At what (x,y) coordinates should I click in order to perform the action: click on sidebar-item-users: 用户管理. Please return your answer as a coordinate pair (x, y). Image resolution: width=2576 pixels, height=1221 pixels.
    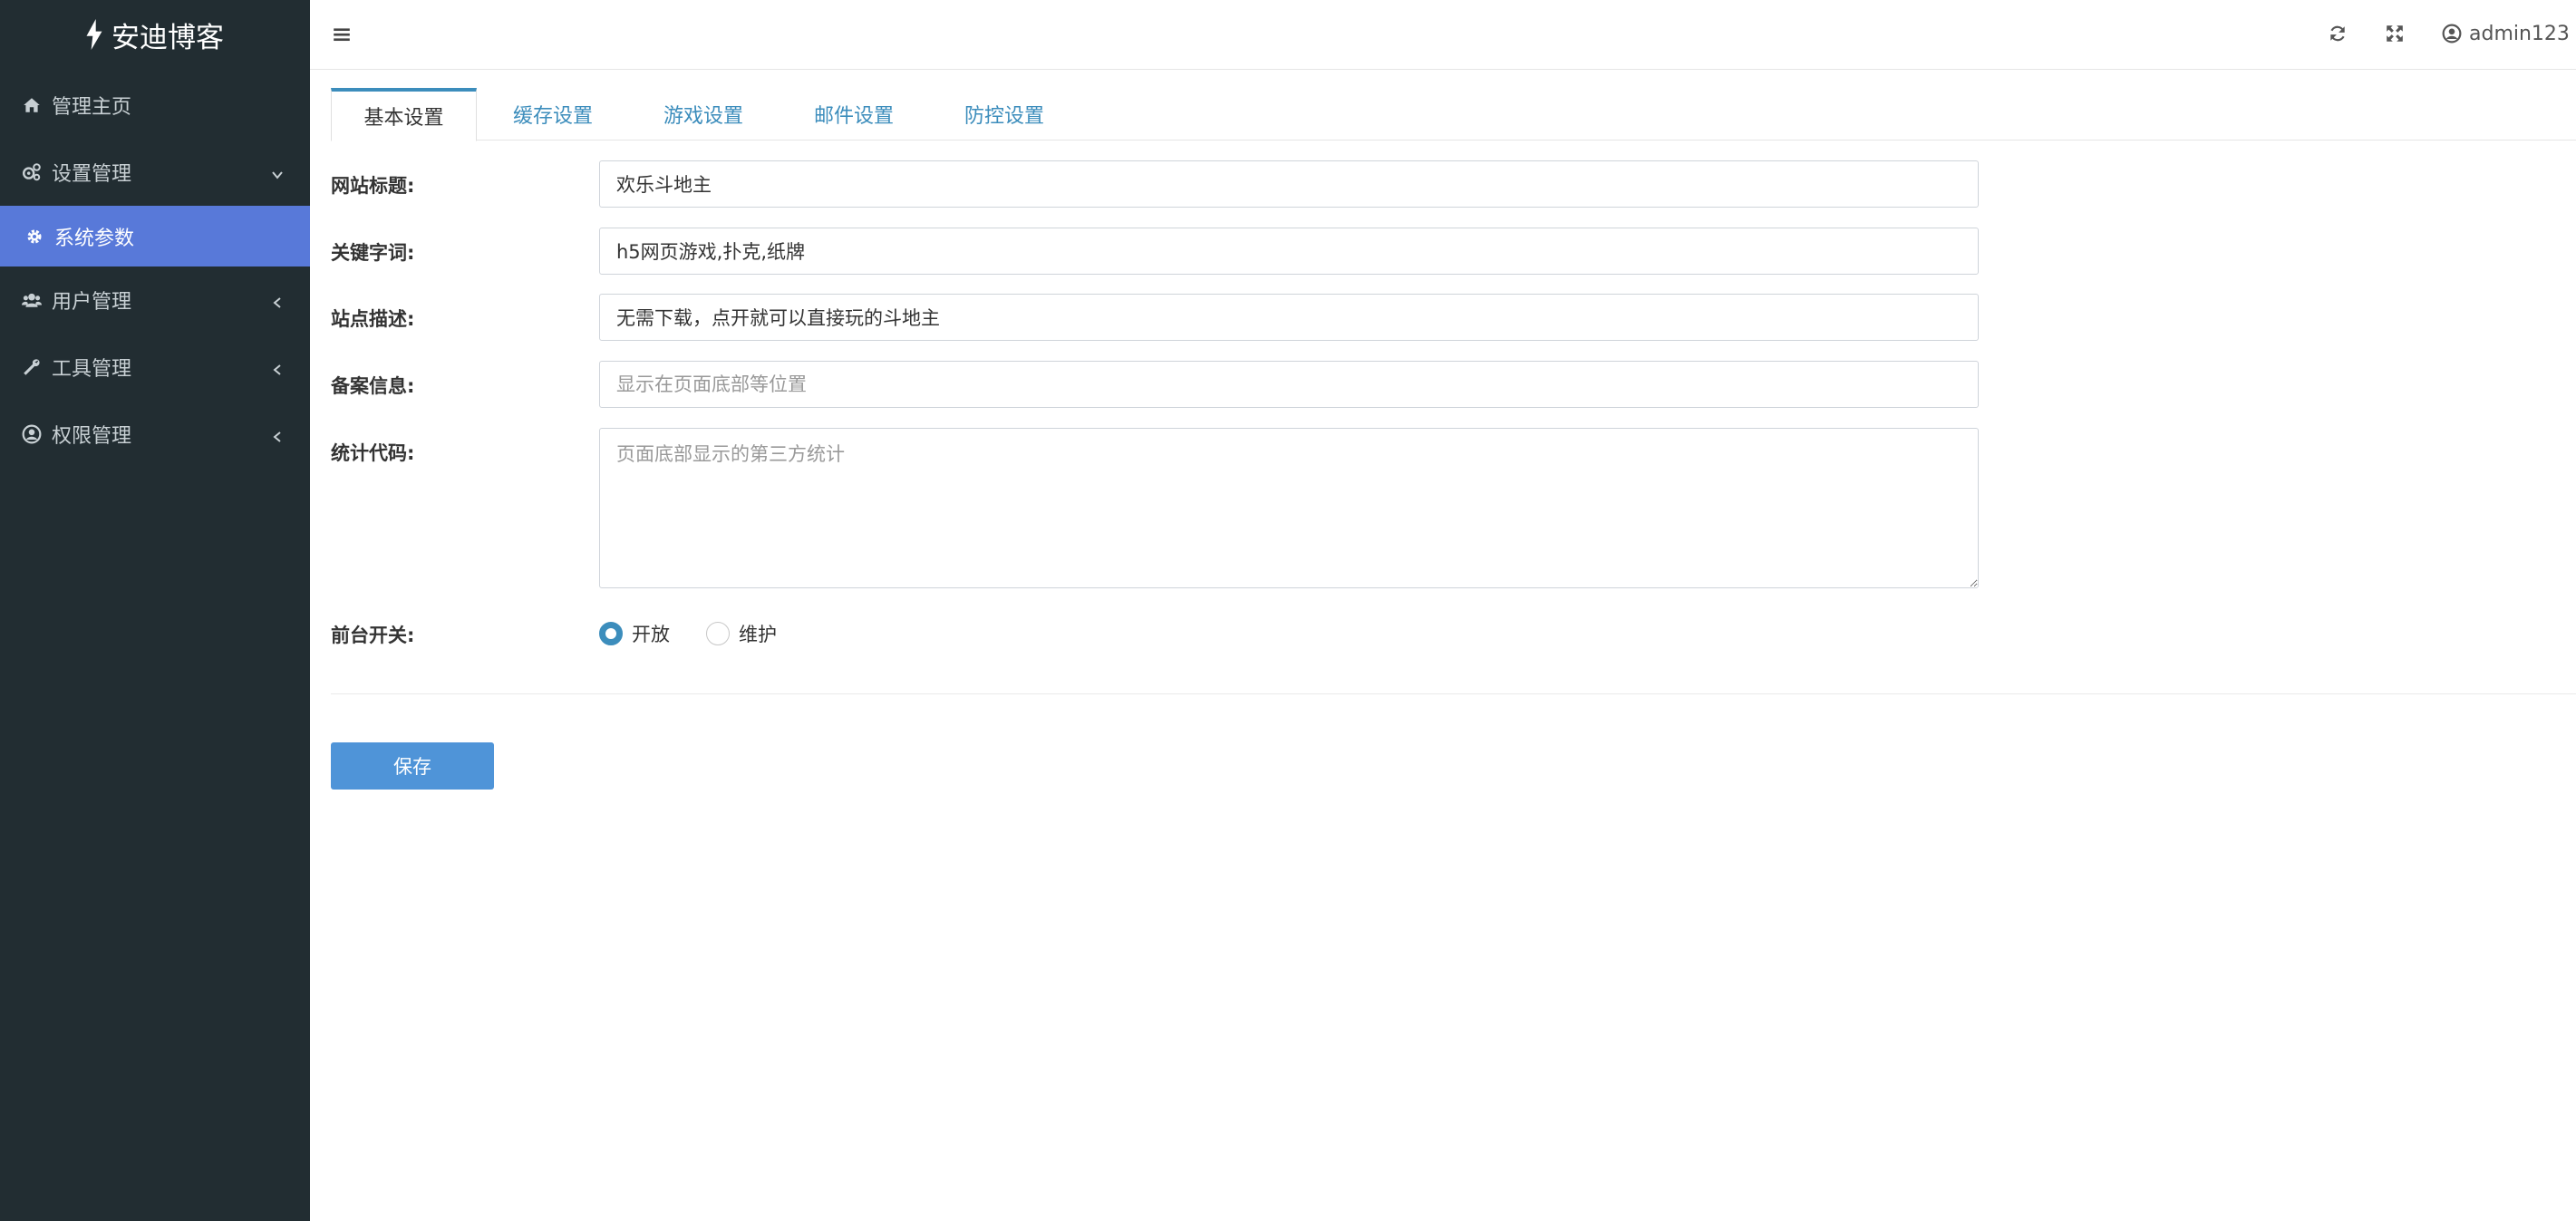
    Looking at the image, I should click on (155, 300).